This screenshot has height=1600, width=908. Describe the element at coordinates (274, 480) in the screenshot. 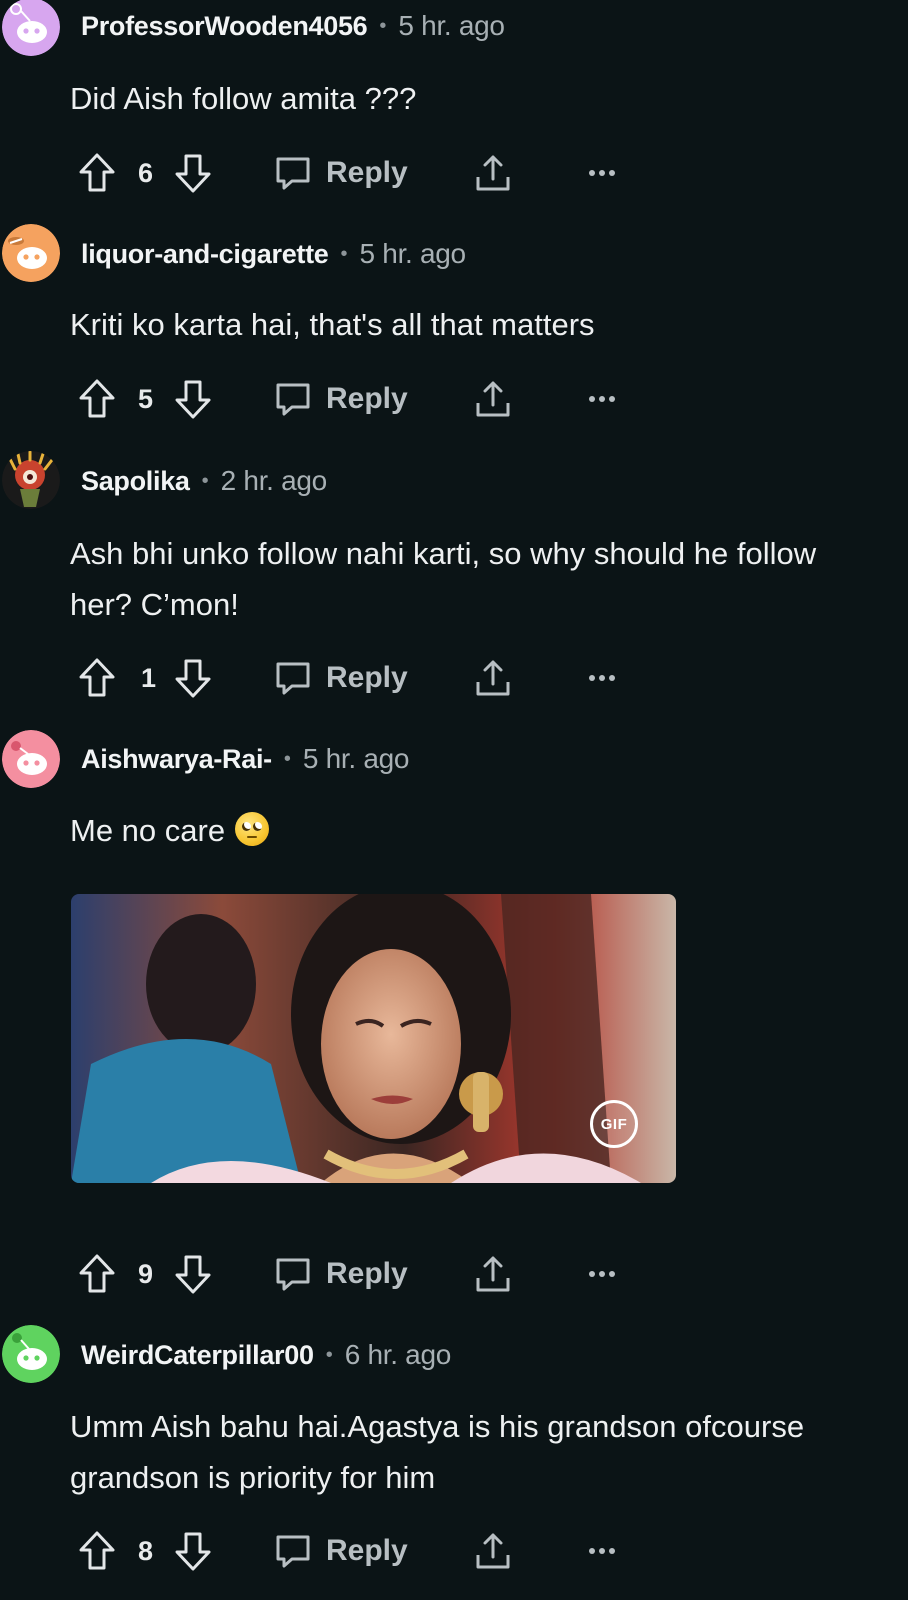

I see `timestamp: 2 hr. ago` at that location.